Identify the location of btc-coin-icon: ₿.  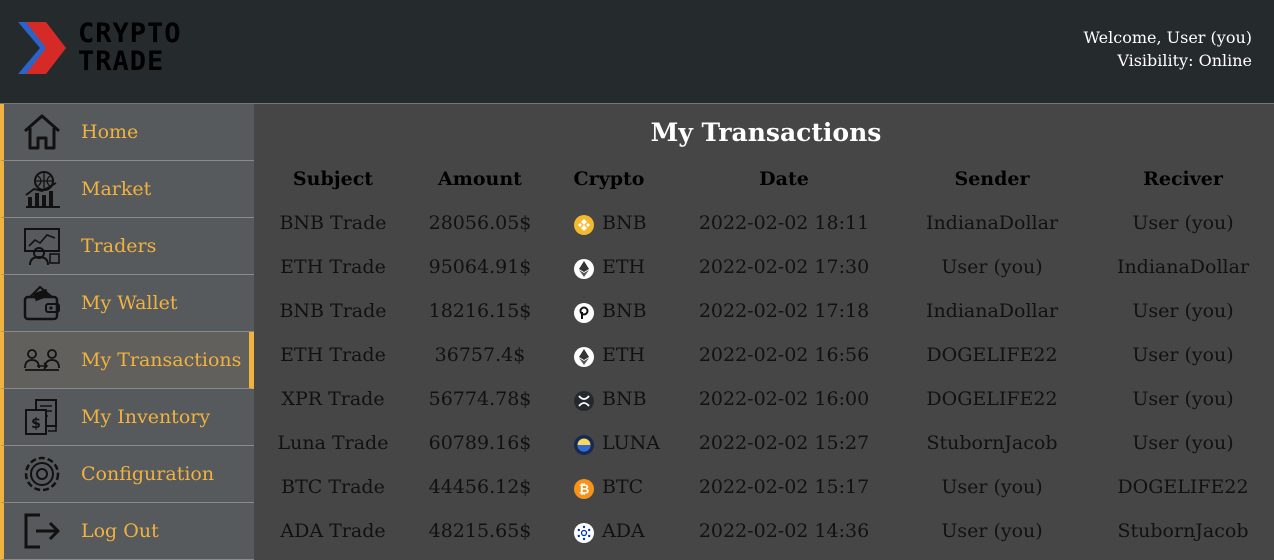
(584, 489).